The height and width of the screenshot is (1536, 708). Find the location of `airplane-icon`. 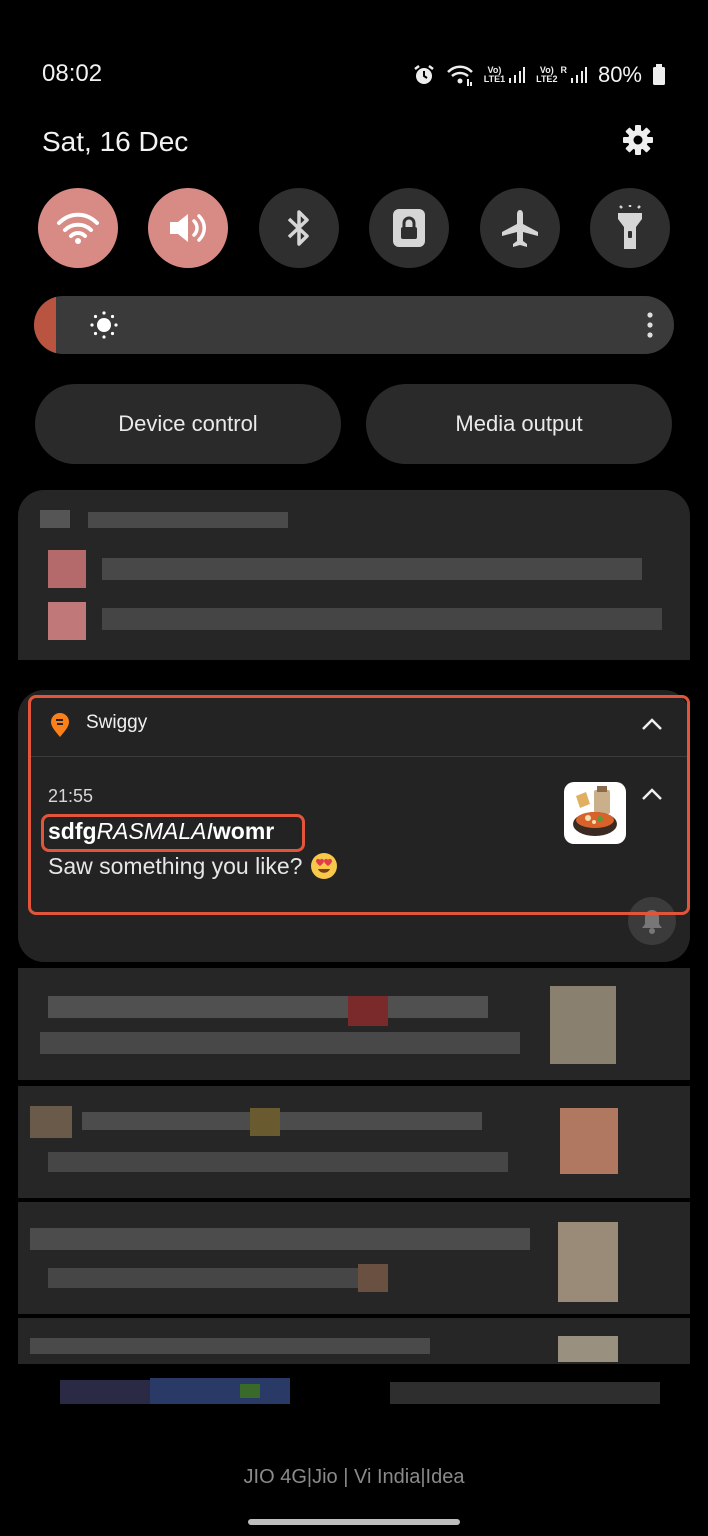

airplane-icon is located at coordinates (519, 228).